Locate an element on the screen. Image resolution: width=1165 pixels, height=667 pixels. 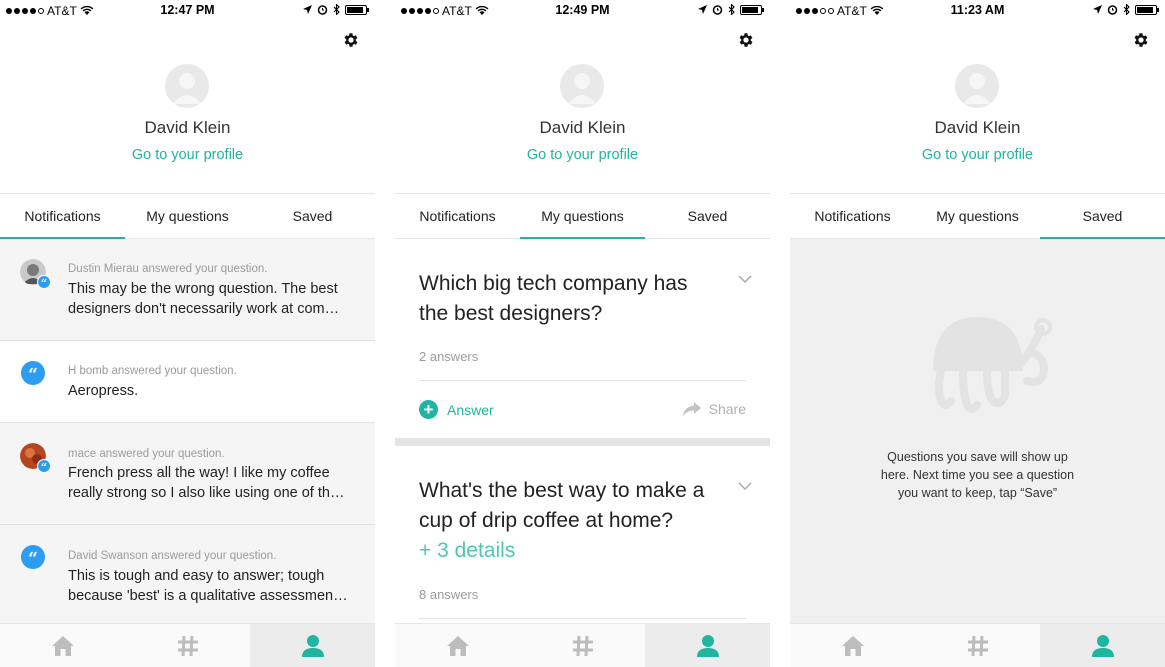
answer-count: 2 answers is located at coordinates (449, 356).